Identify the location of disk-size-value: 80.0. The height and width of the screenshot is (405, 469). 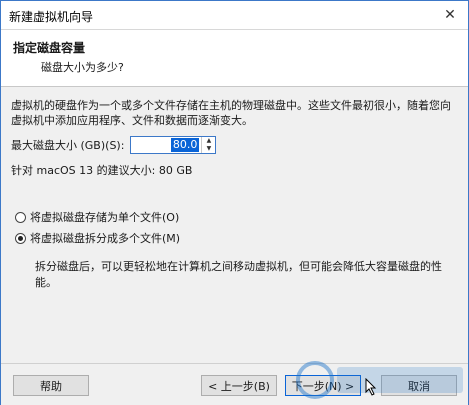
(185, 145).